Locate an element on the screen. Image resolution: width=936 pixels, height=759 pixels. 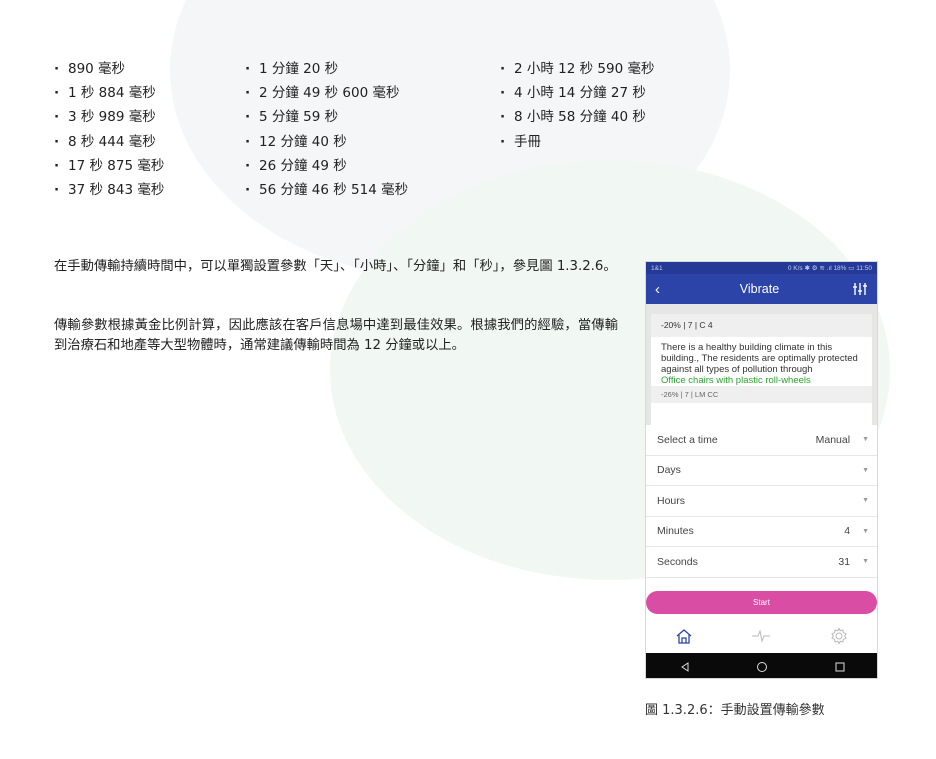
seconds-dropdown: Seconds 31 ▼ is located at coordinates (761, 562).